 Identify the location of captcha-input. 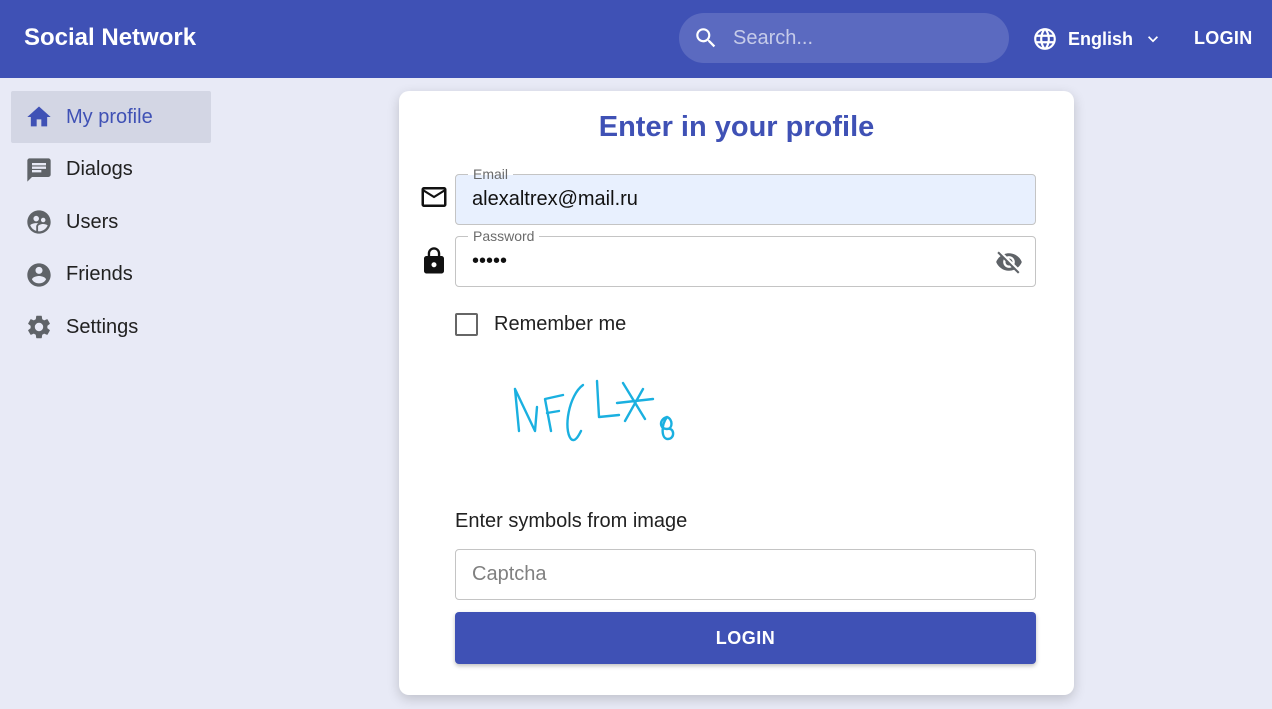
(732, 574).